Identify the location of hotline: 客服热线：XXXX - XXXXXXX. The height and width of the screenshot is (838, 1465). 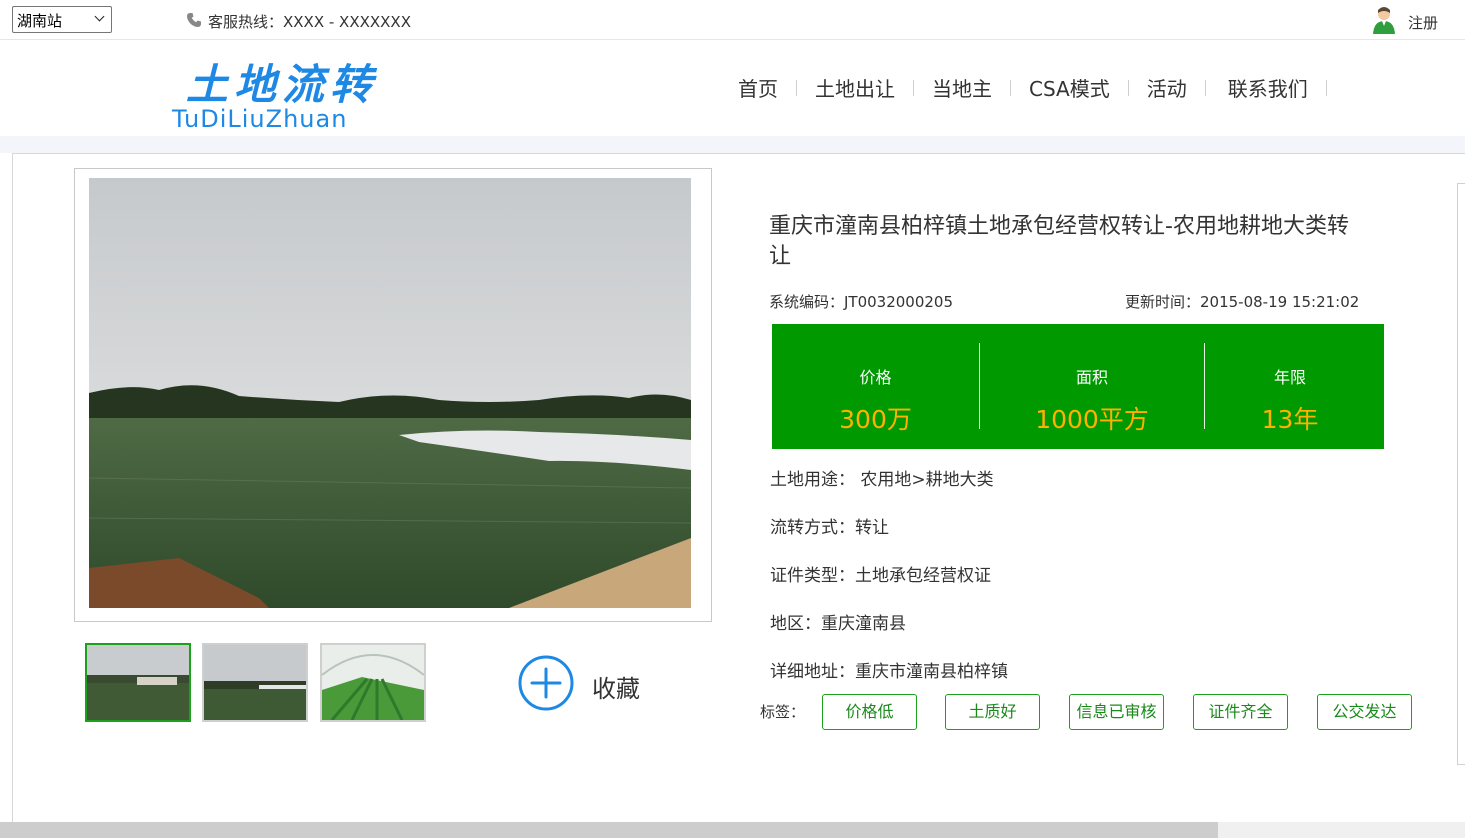
(298, 21).